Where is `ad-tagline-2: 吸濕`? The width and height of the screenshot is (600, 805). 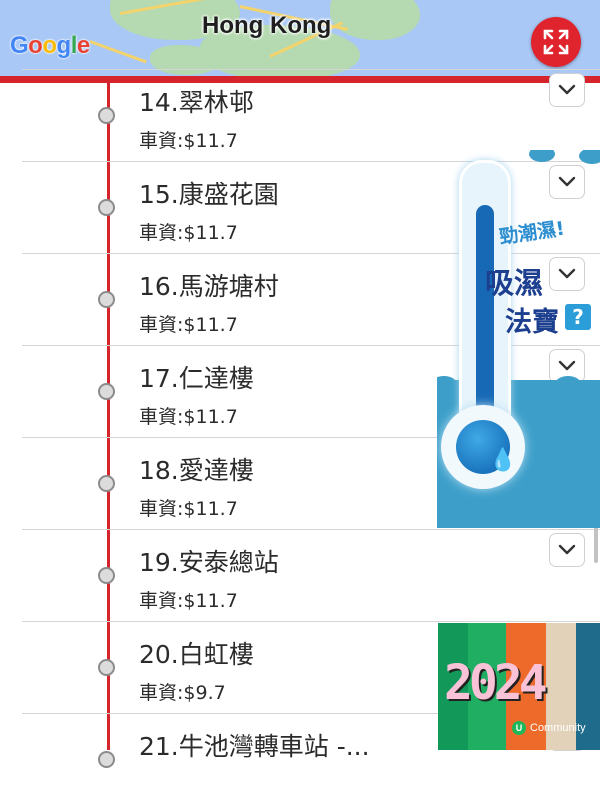
ad-tagline-2: 吸濕 is located at coordinates (514, 283).